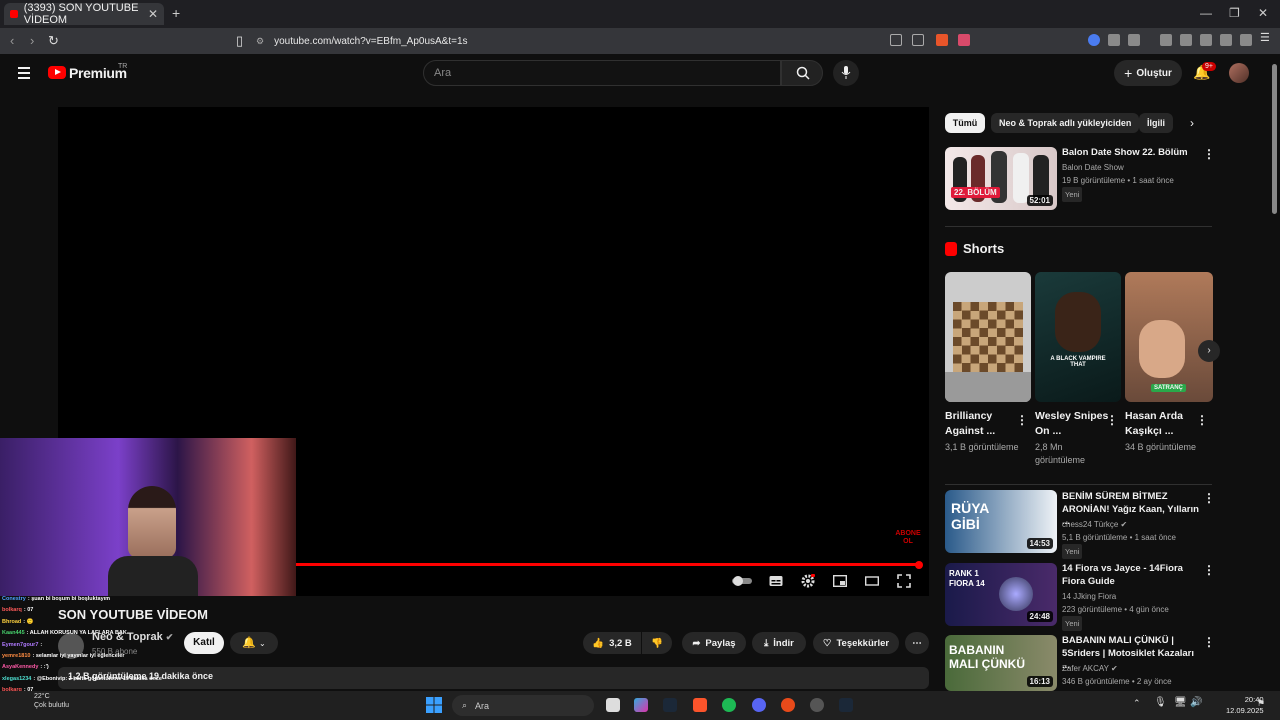  I want to click on copilot-icon, so click(641, 705).